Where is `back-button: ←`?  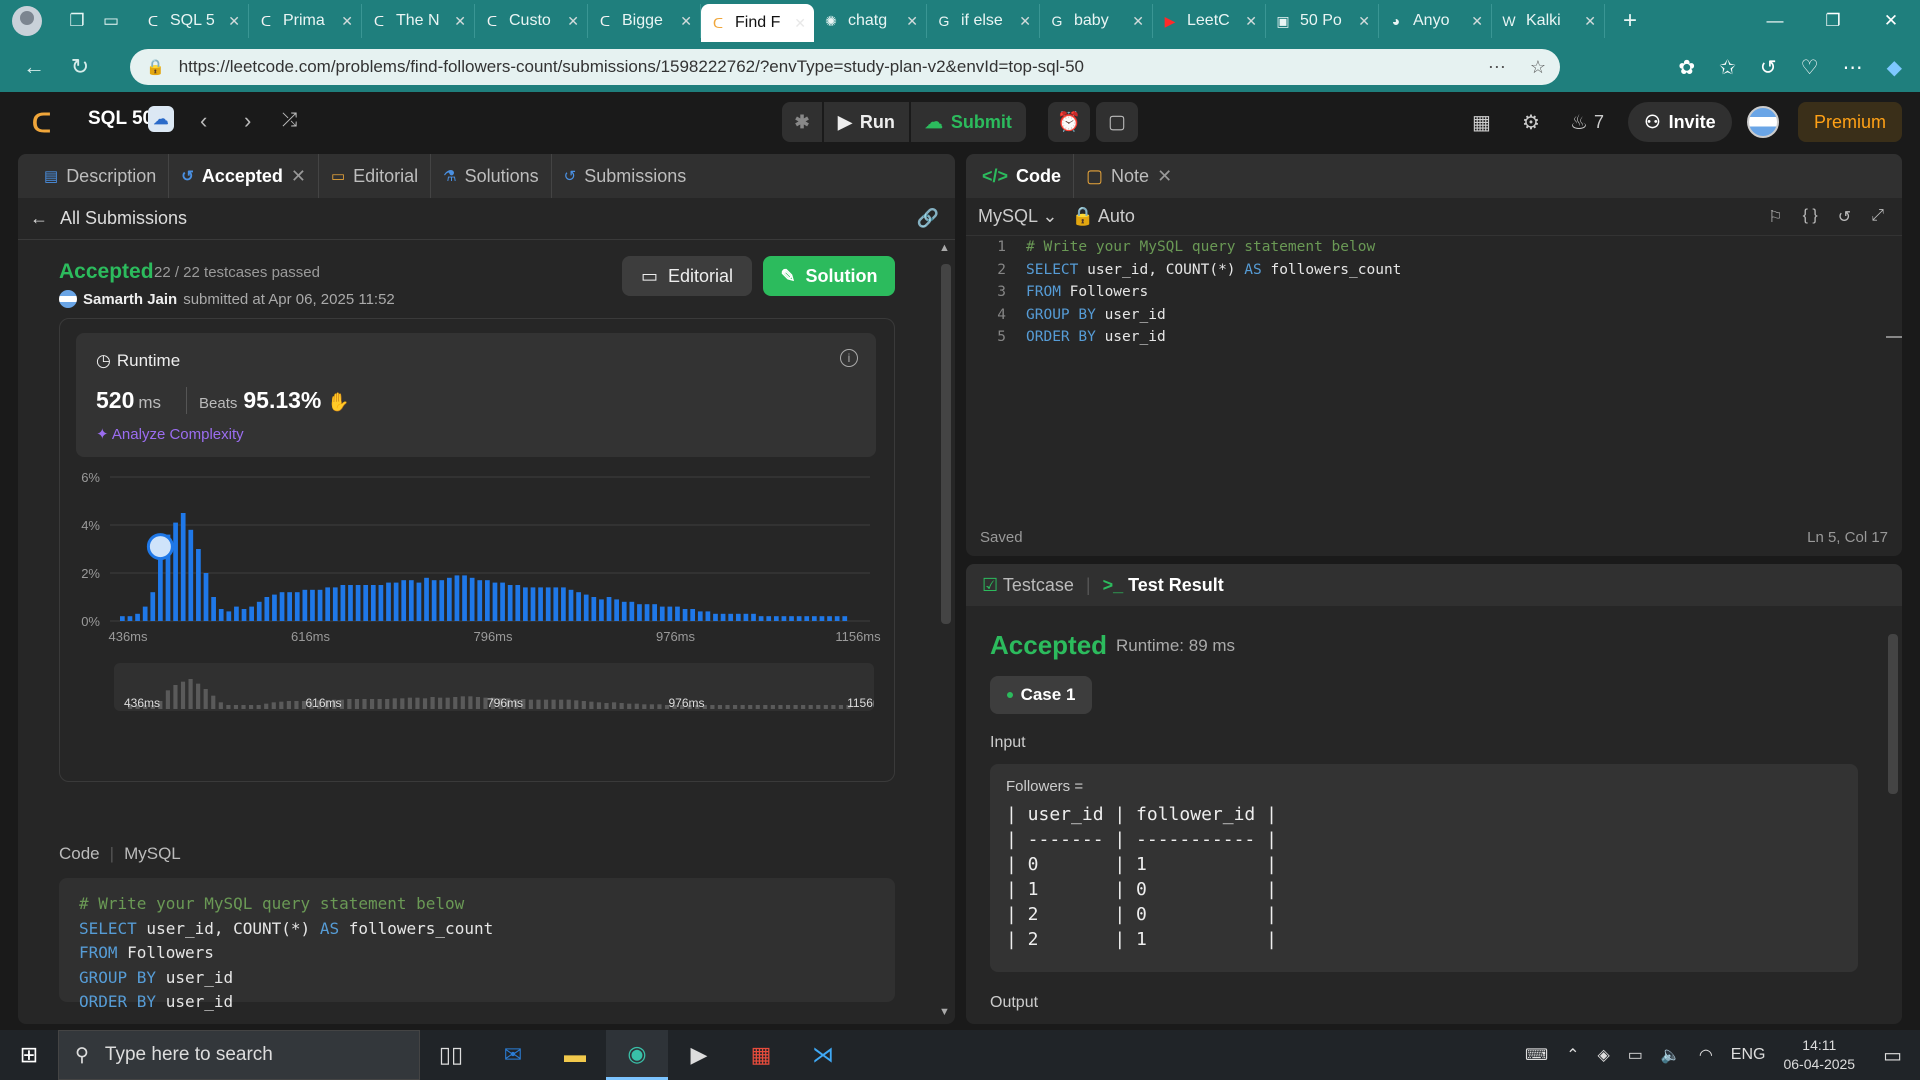
back-button: ← is located at coordinates (34, 67).